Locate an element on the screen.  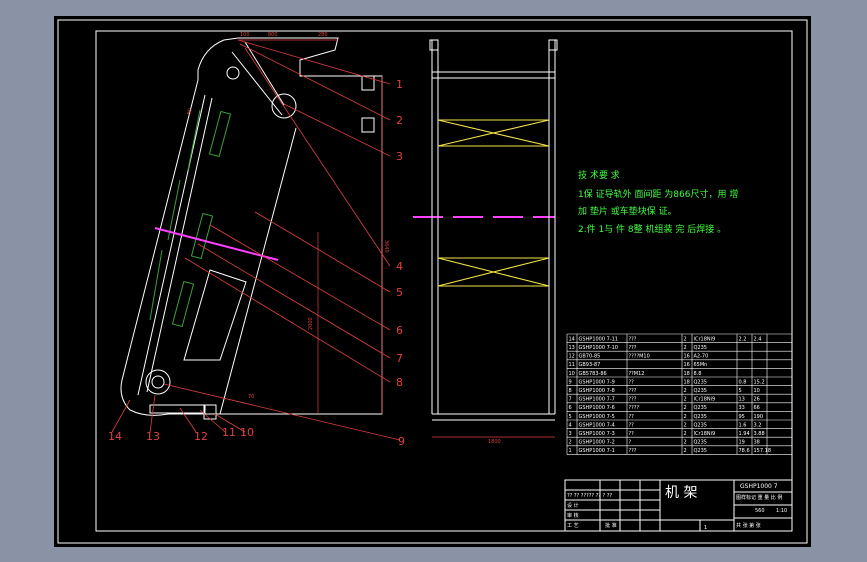
balloon-9: 9 is located at coordinates (401, 441).